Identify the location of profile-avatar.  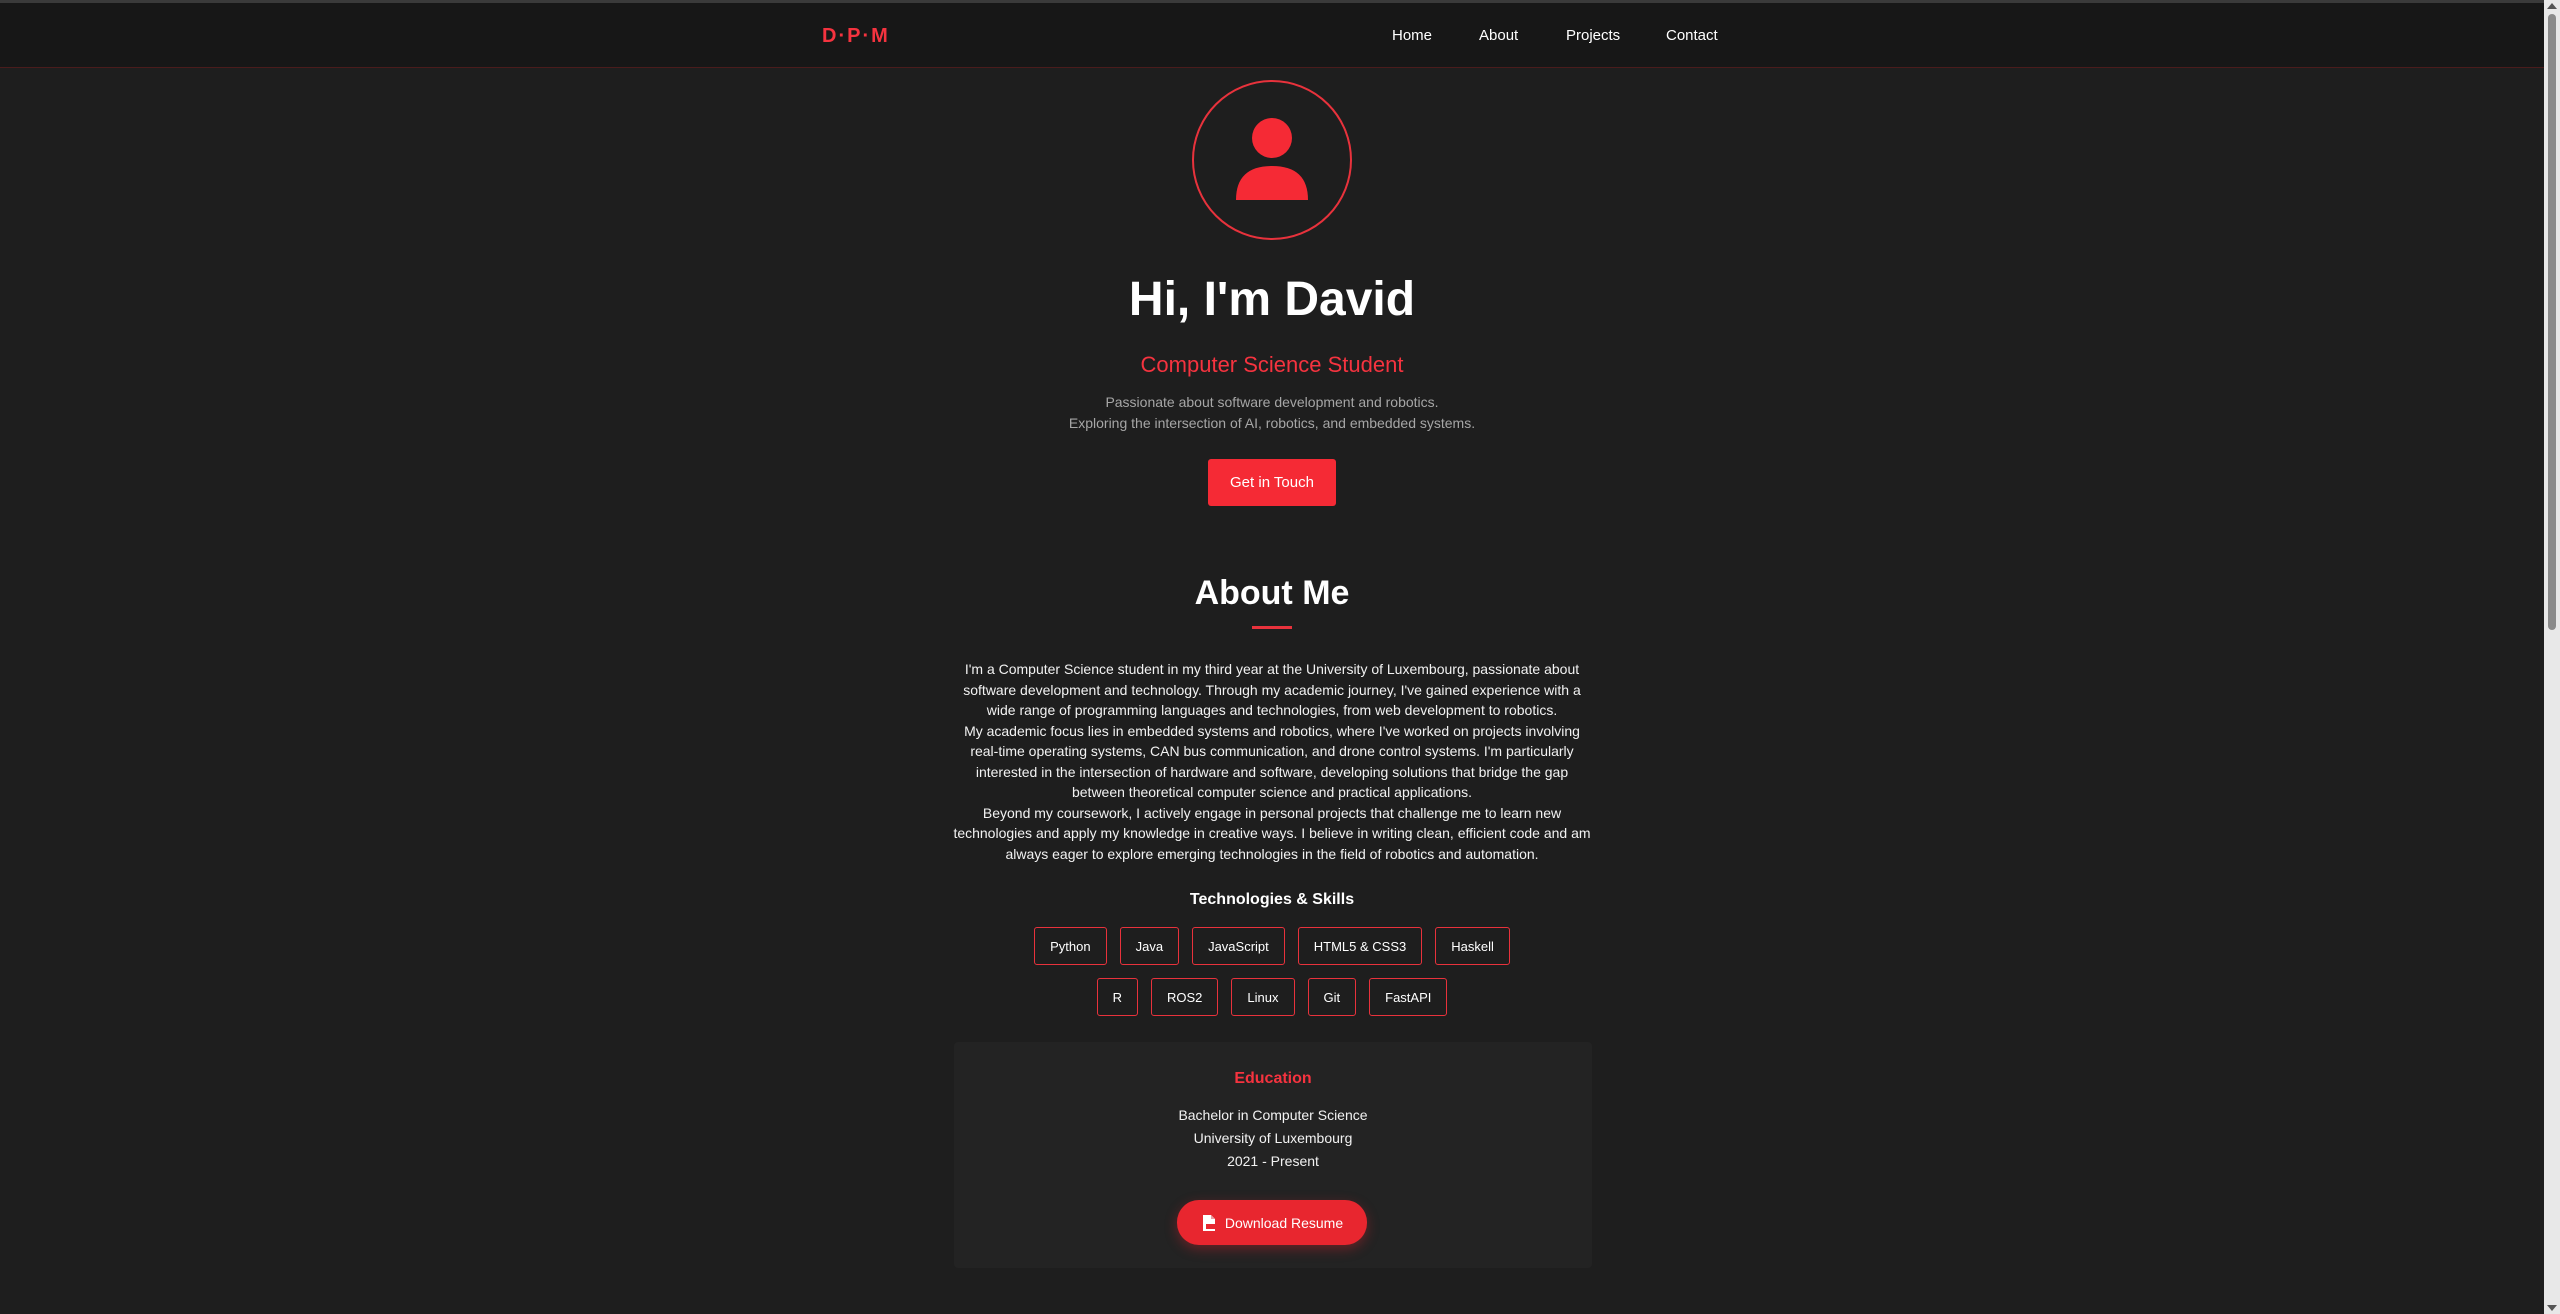
(1272, 160).